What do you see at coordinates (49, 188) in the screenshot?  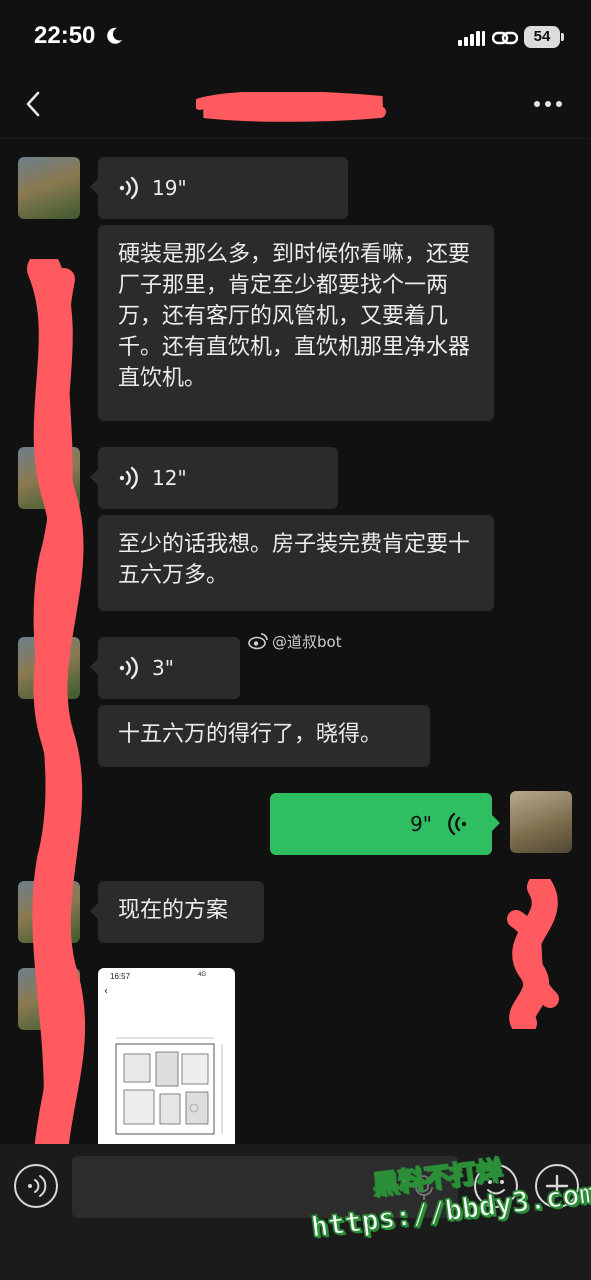 I see `contact-avatar` at bounding box center [49, 188].